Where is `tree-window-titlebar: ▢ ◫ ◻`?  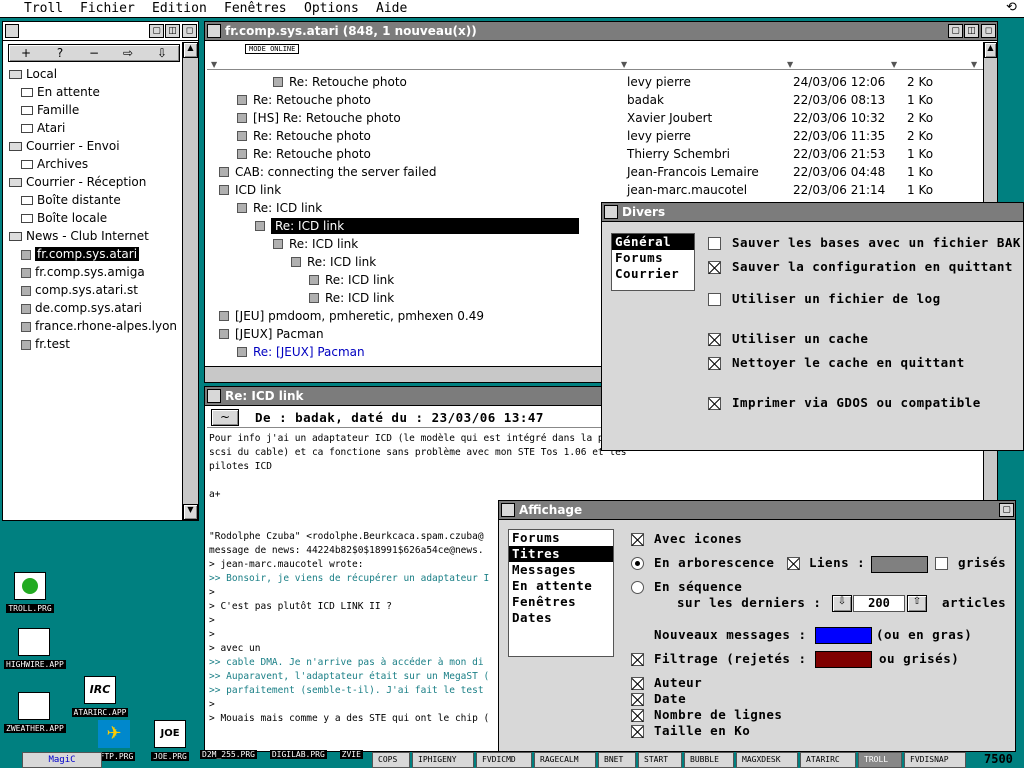 tree-window-titlebar: ▢ ◫ ◻ is located at coordinates (100, 31).